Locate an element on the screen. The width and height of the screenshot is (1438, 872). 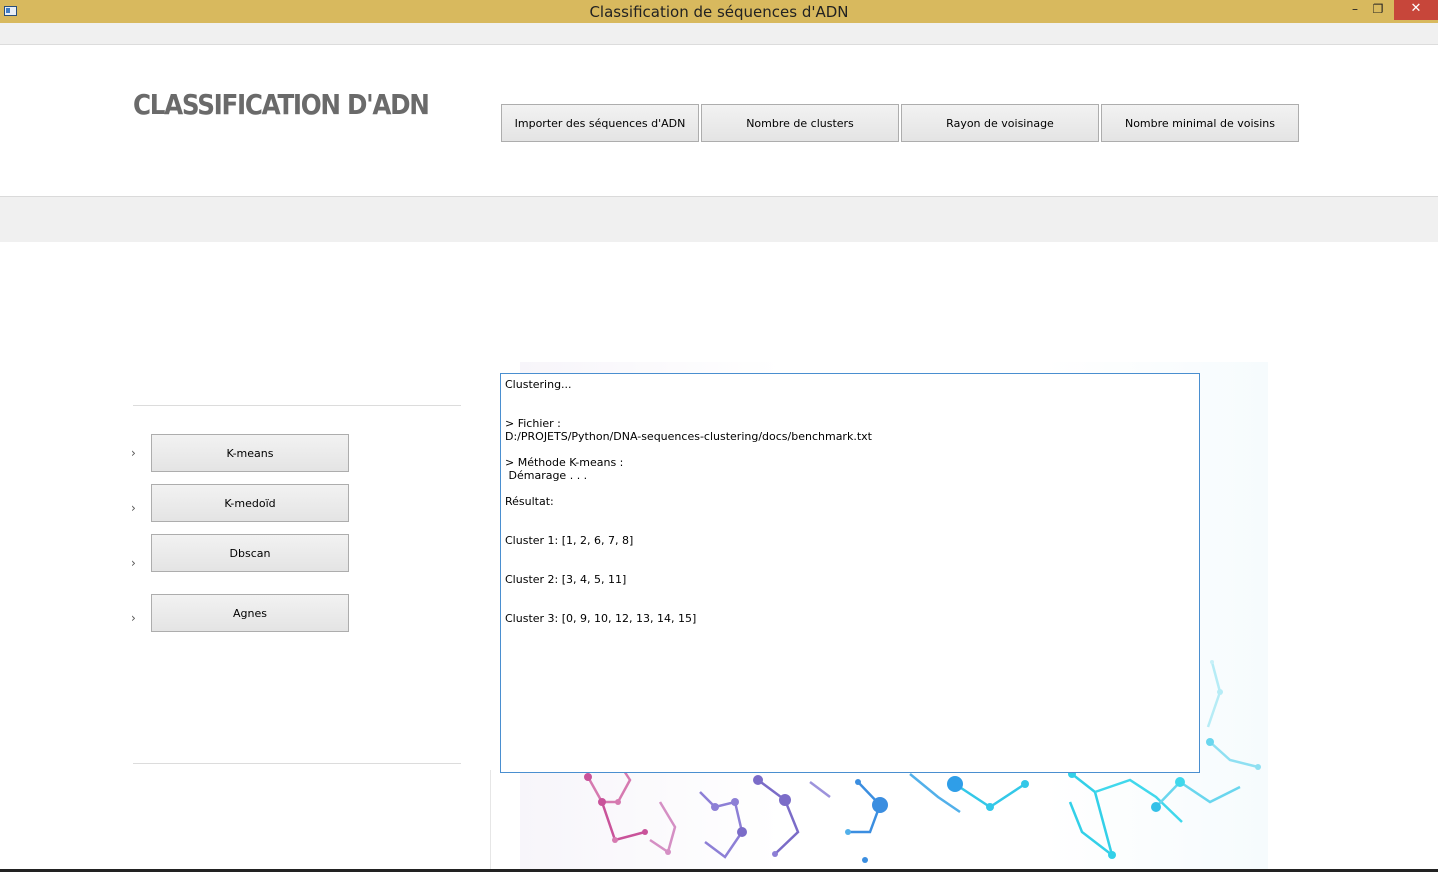
app-title: CLASSIFICATION D'ADN is located at coordinates (281, 104).